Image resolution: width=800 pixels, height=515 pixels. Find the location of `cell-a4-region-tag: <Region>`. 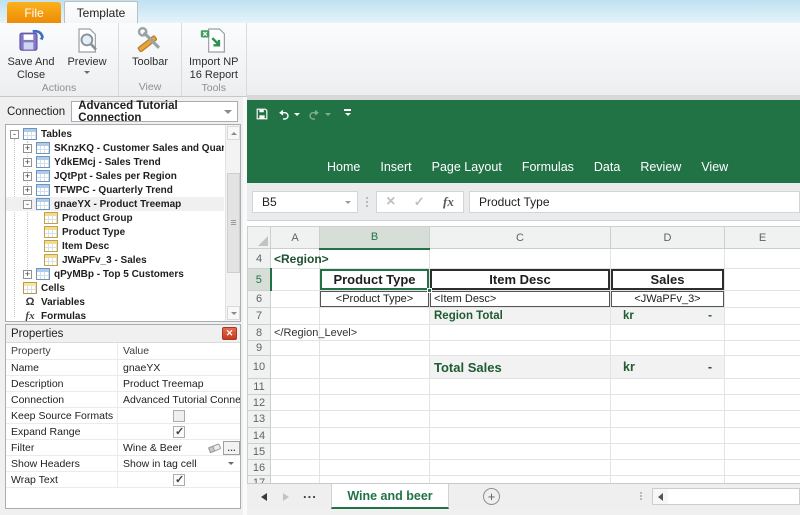

cell-a4-region-tag: <Region> is located at coordinates (299, 258).